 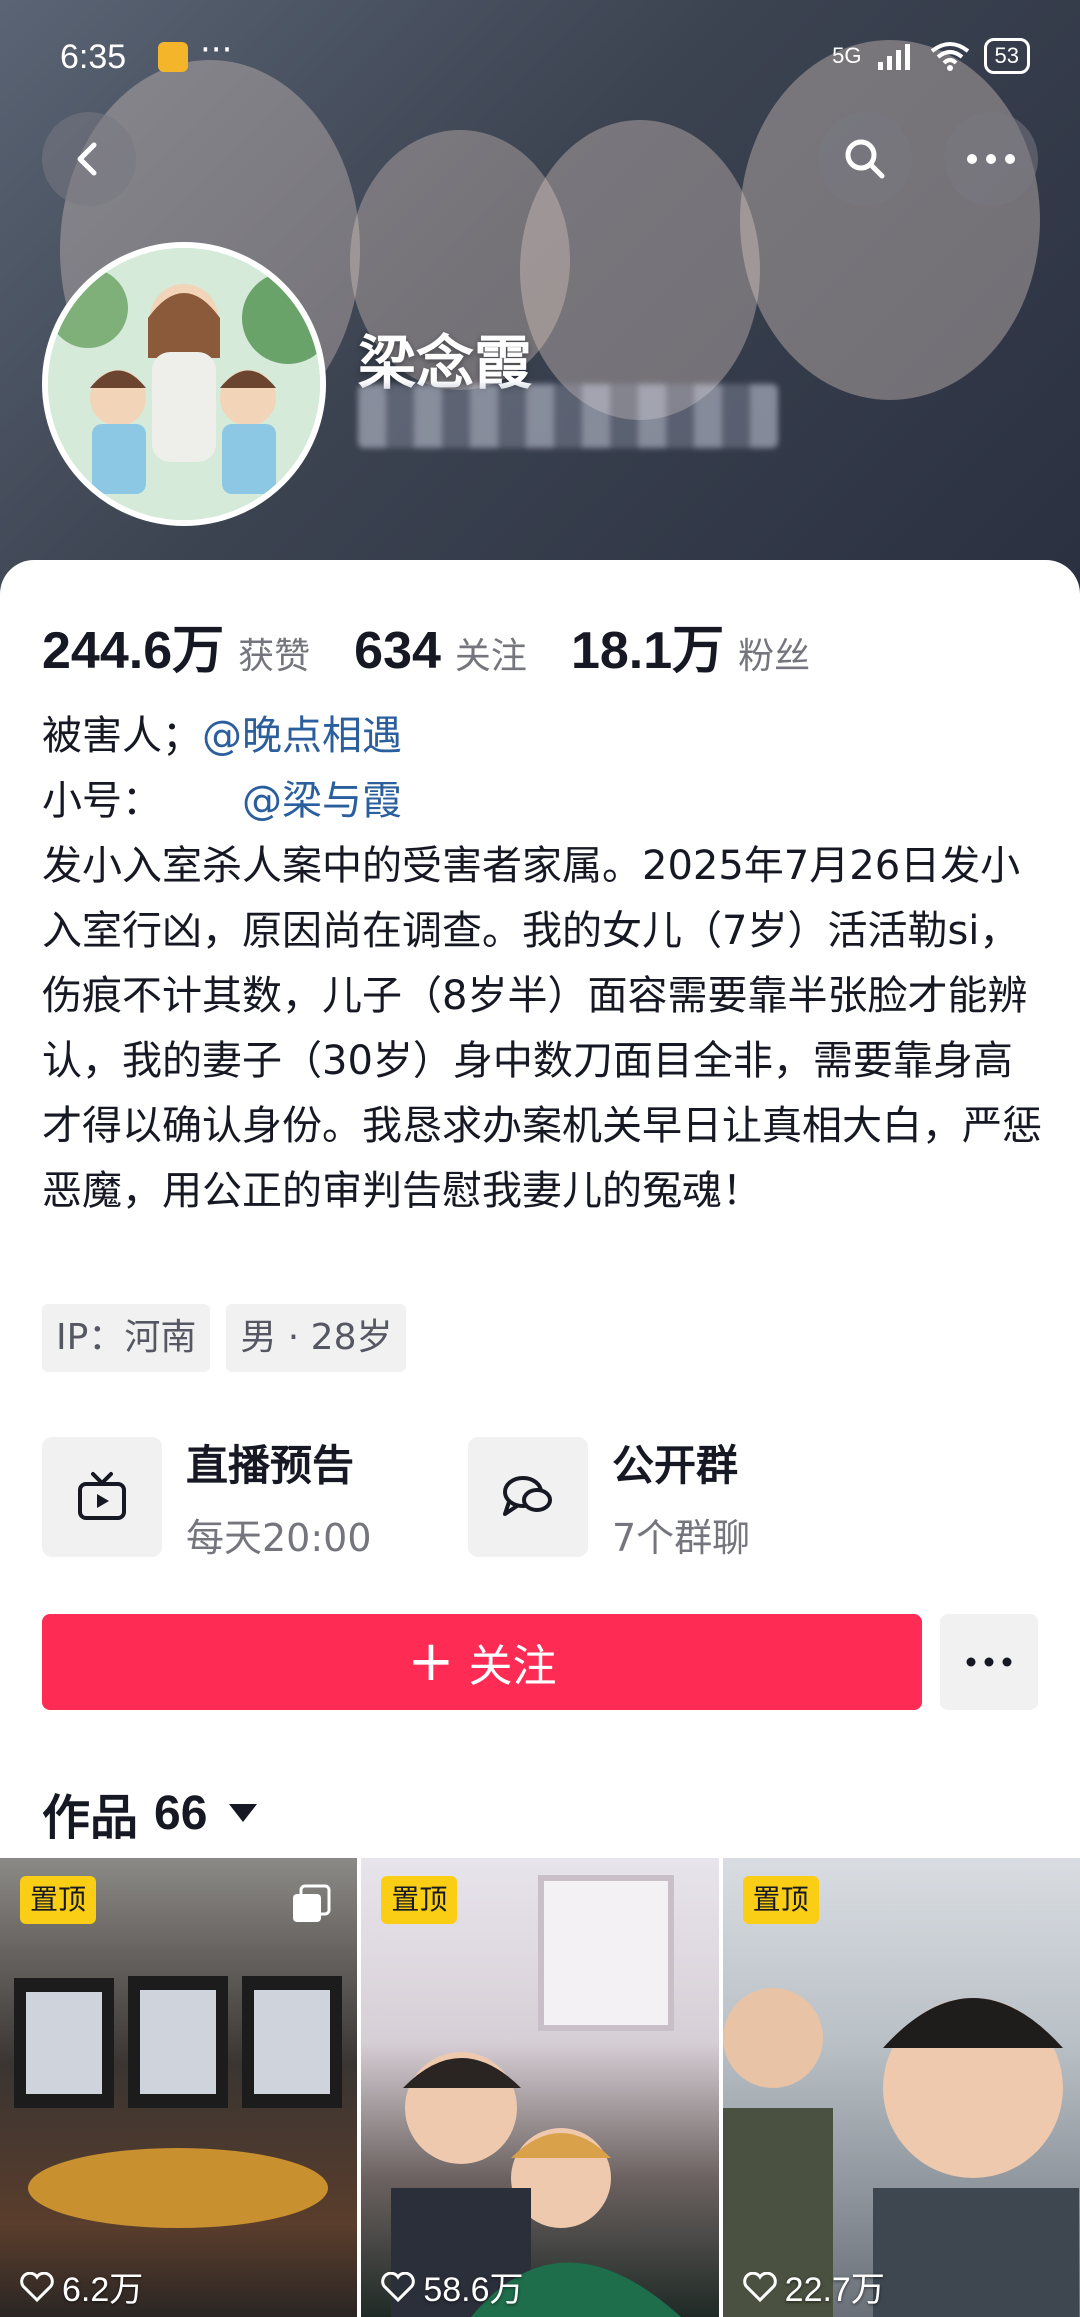 I want to click on live-schedule-title: 直播预告, so click(x=270, y=1465).